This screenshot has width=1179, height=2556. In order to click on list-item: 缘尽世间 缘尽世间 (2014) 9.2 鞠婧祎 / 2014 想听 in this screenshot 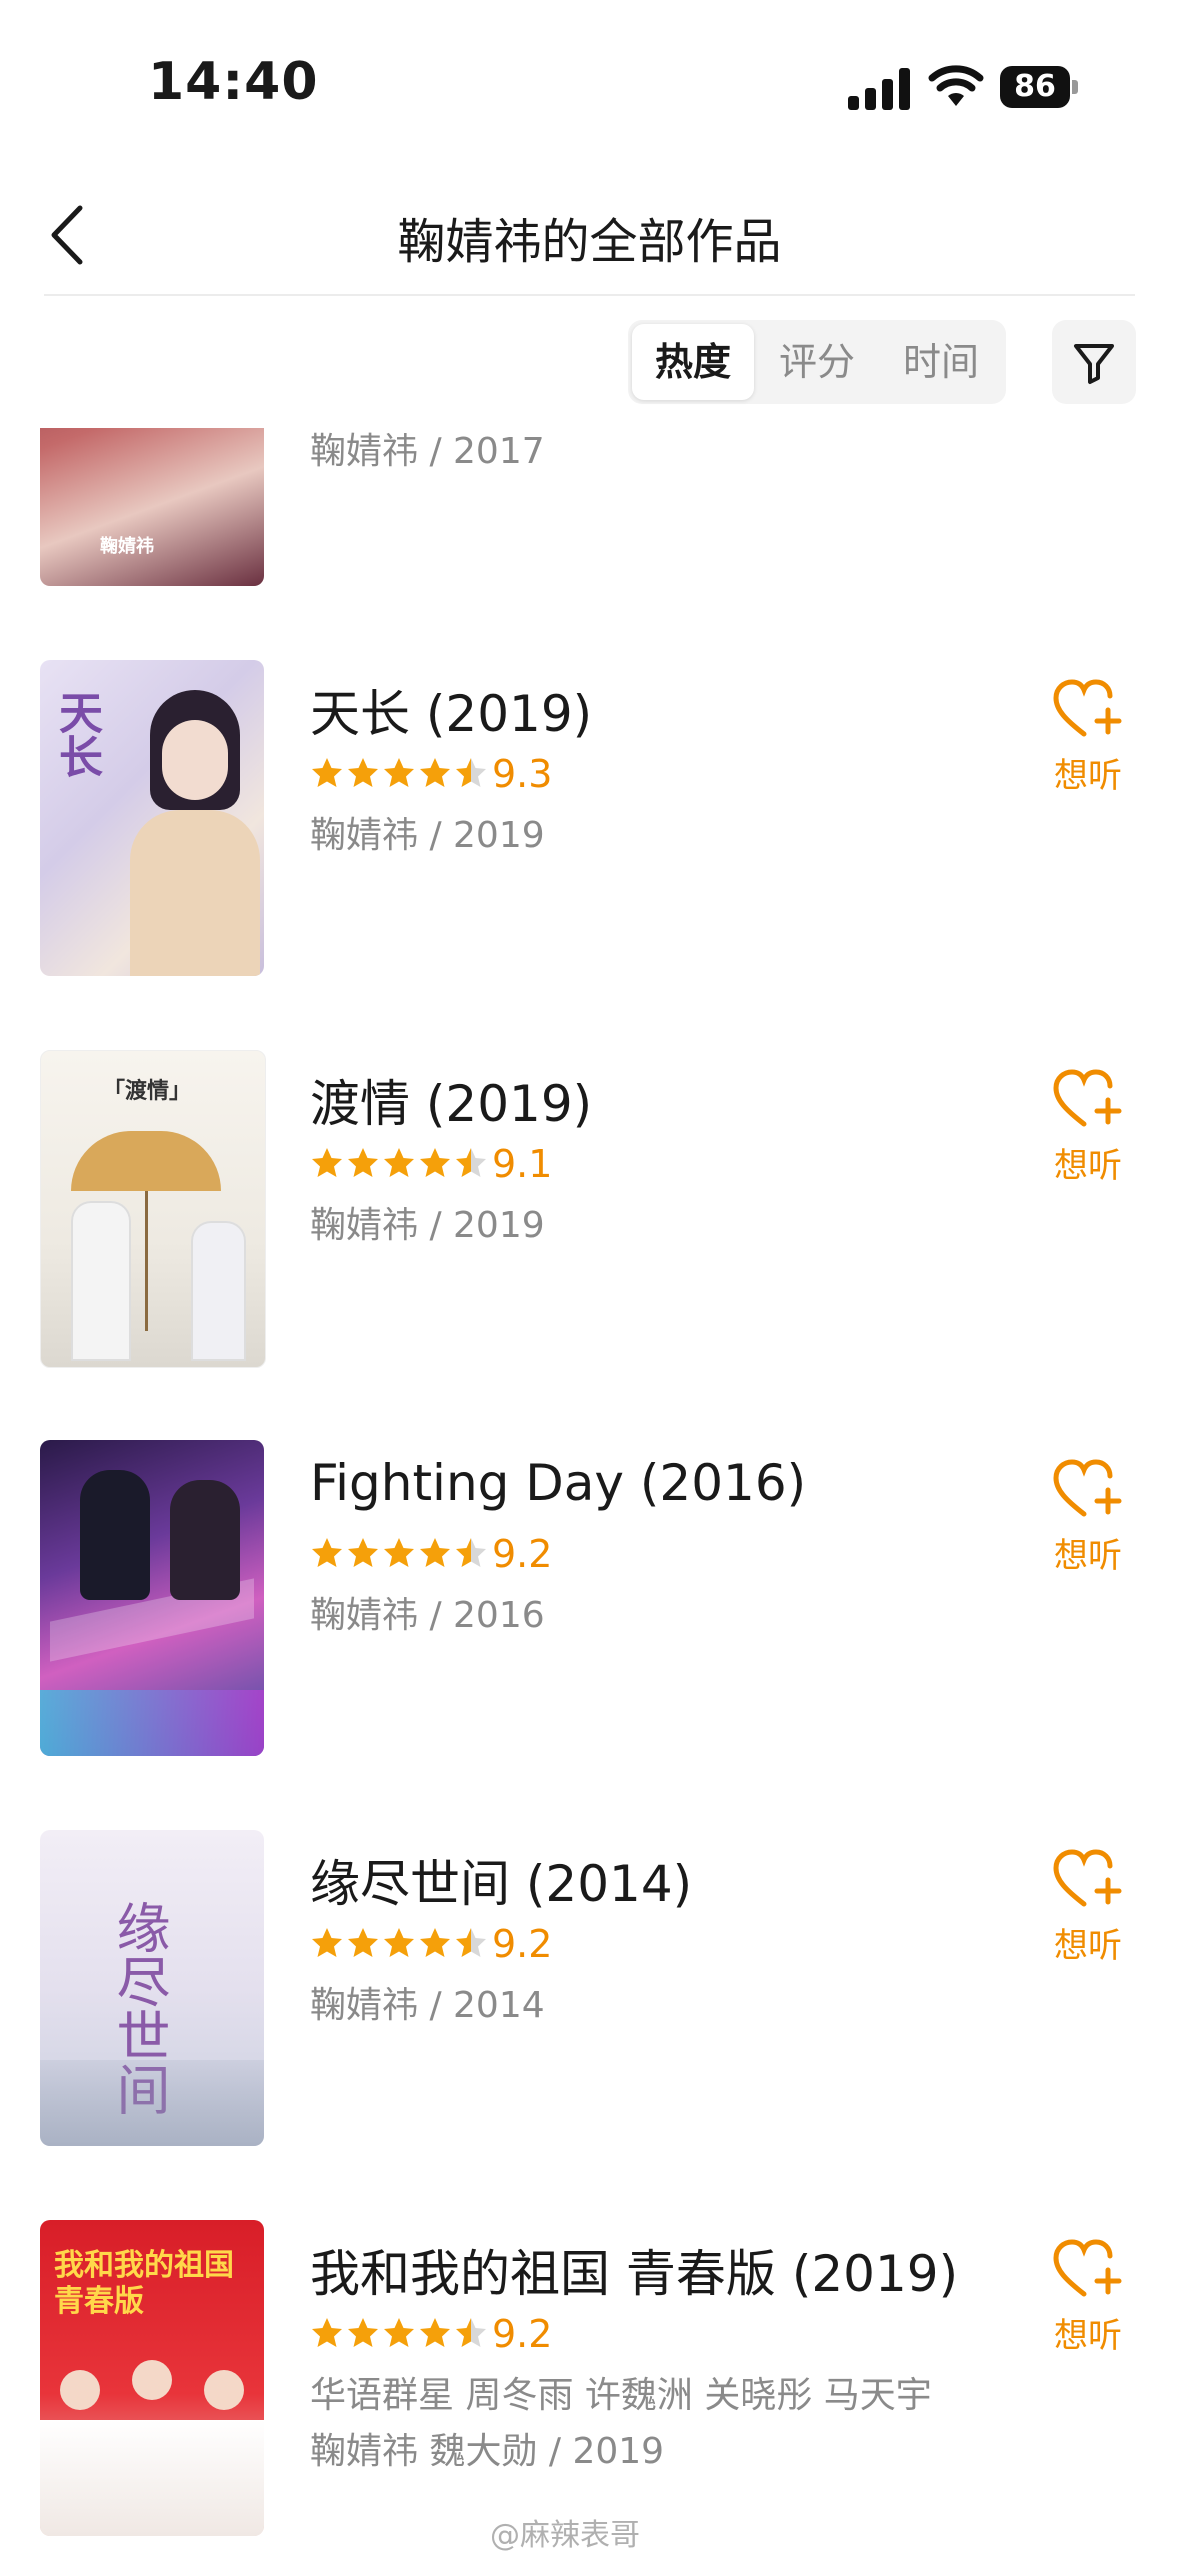, I will do `click(589, 1990)`.